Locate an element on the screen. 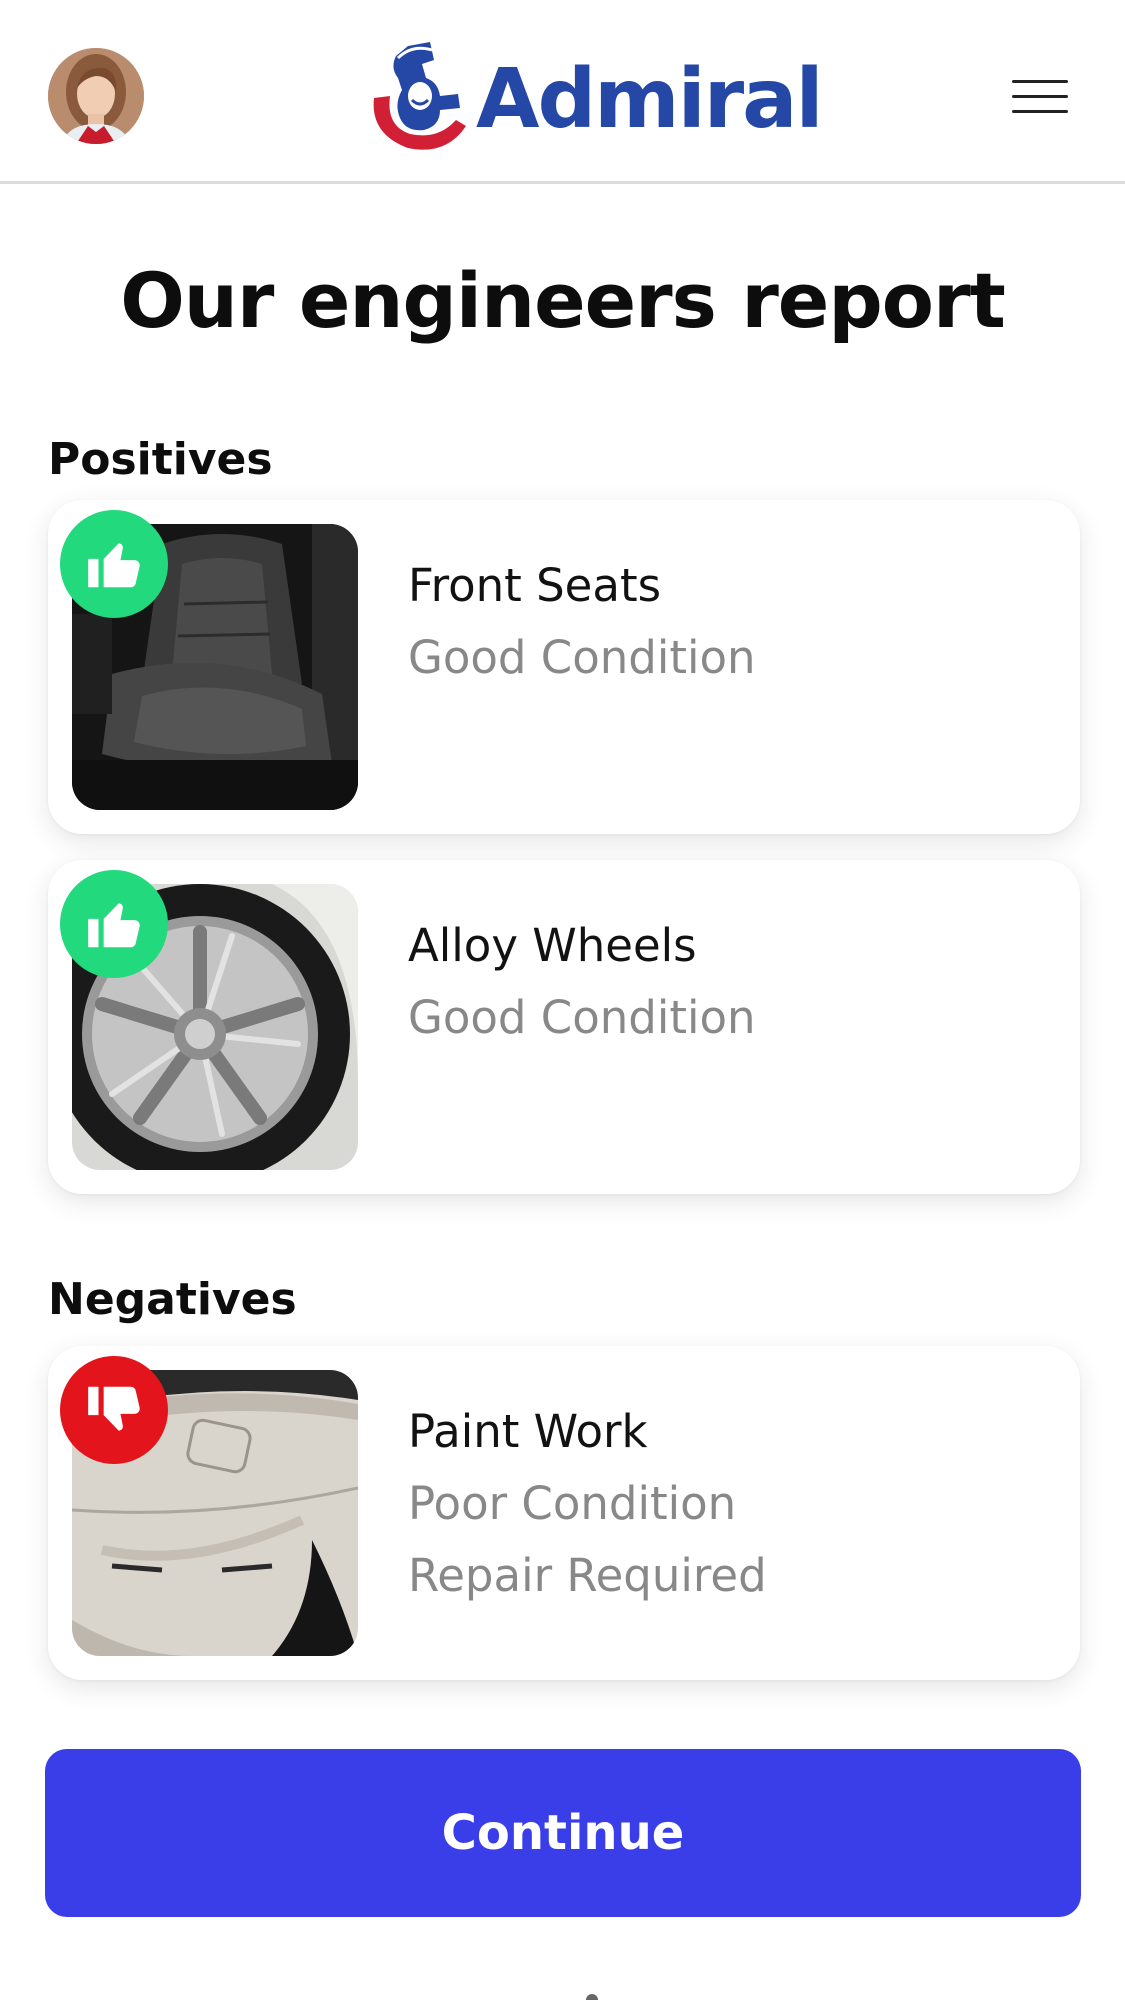 The height and width of the screenshot is (2001, 1125). hamburger-menu-icon is located at coordinates (1043, 98).